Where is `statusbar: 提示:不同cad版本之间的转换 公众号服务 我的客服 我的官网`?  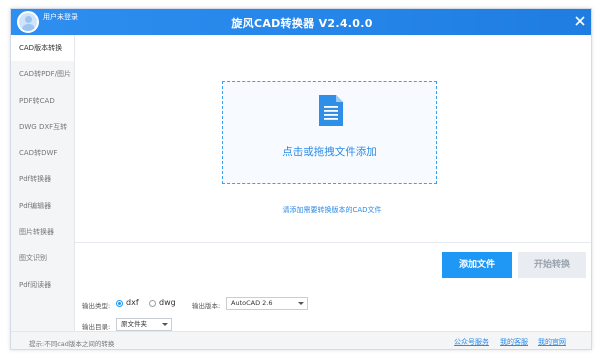 statusbar: 提示:不同cad版本之间的转换 公众号服务 我的客服 我的官网 is located at coordinates (301, 340).